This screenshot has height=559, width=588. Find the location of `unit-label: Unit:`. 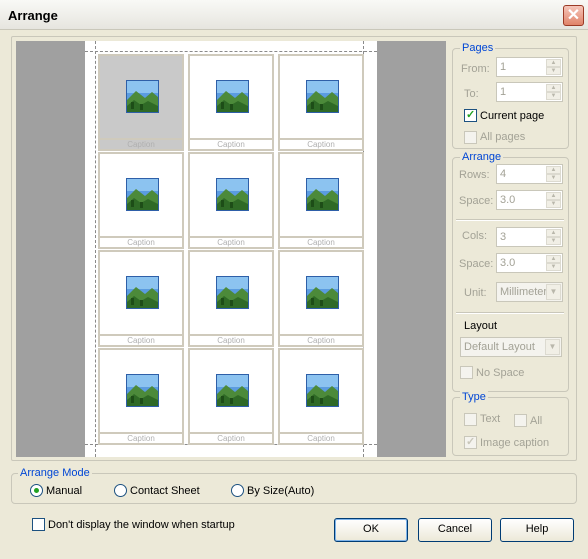

unit-label: Unit: is located at coordinates (475, 293).